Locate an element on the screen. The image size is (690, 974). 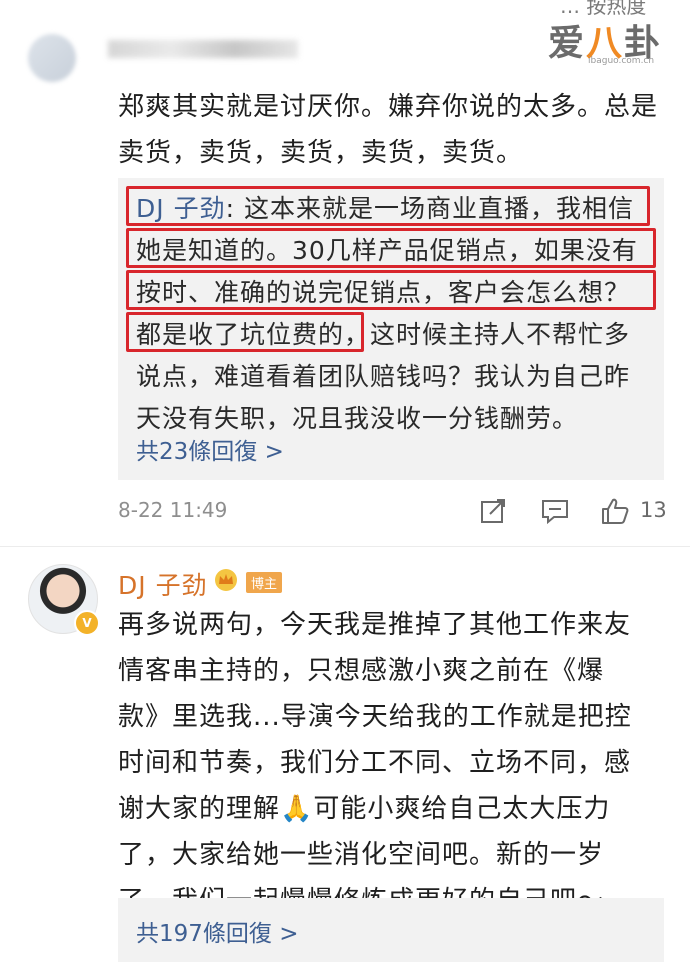
watermark-char: 爱 is located at coordinates (567, 43).